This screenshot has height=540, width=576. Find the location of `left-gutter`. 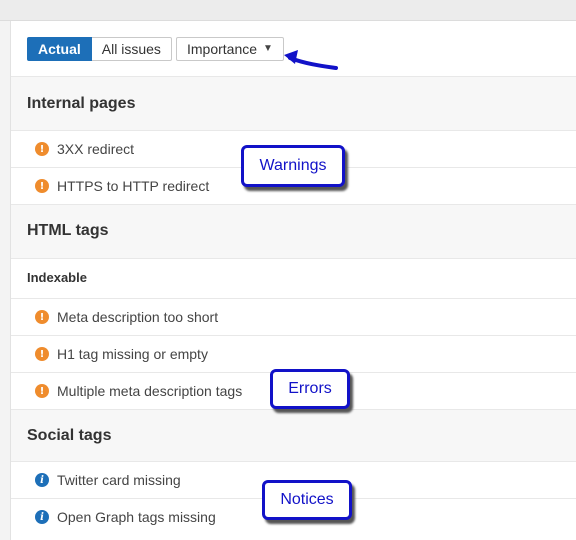

left-gutter is located at coordinates (5, 280).